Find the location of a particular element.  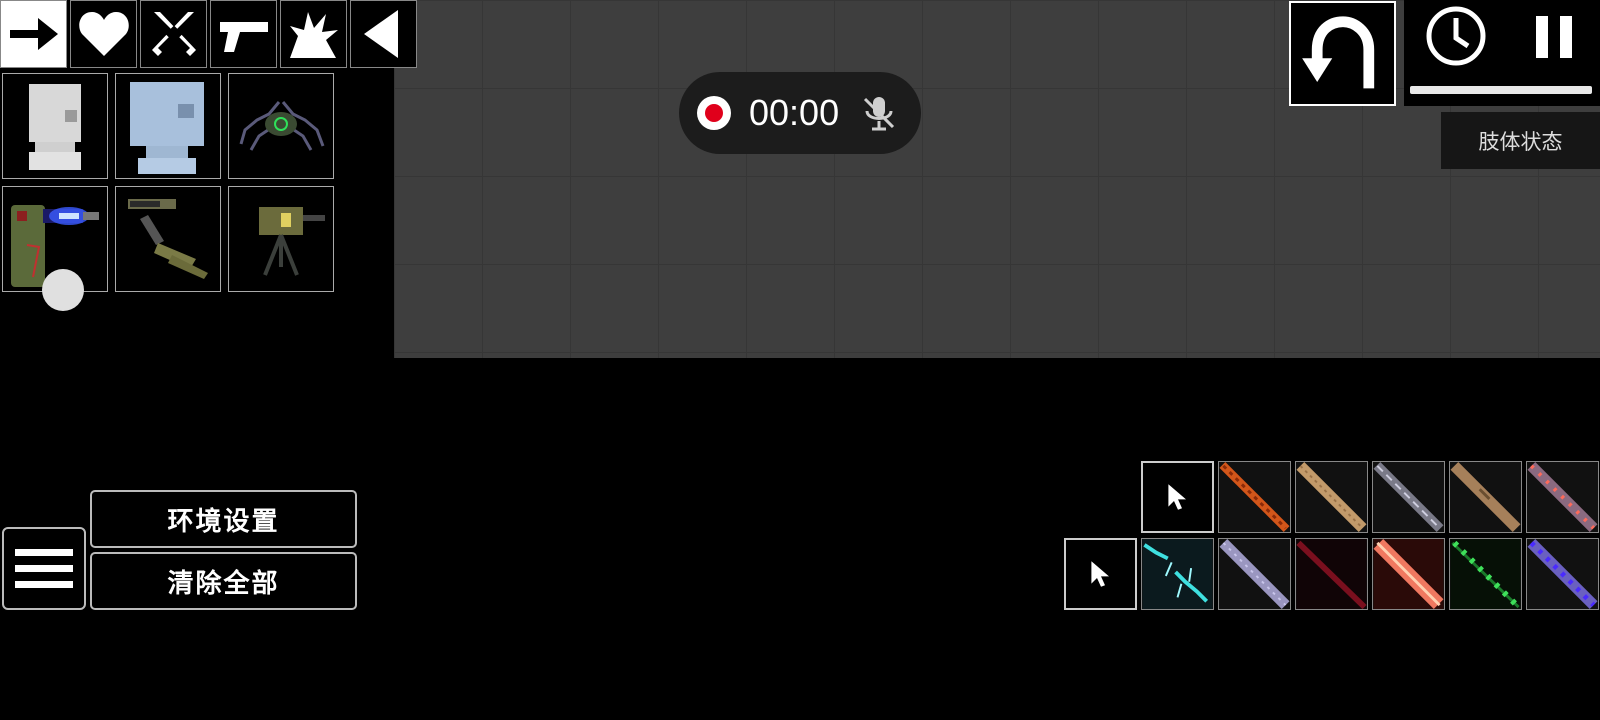

category-firearms is located at coordinates (243, 34).